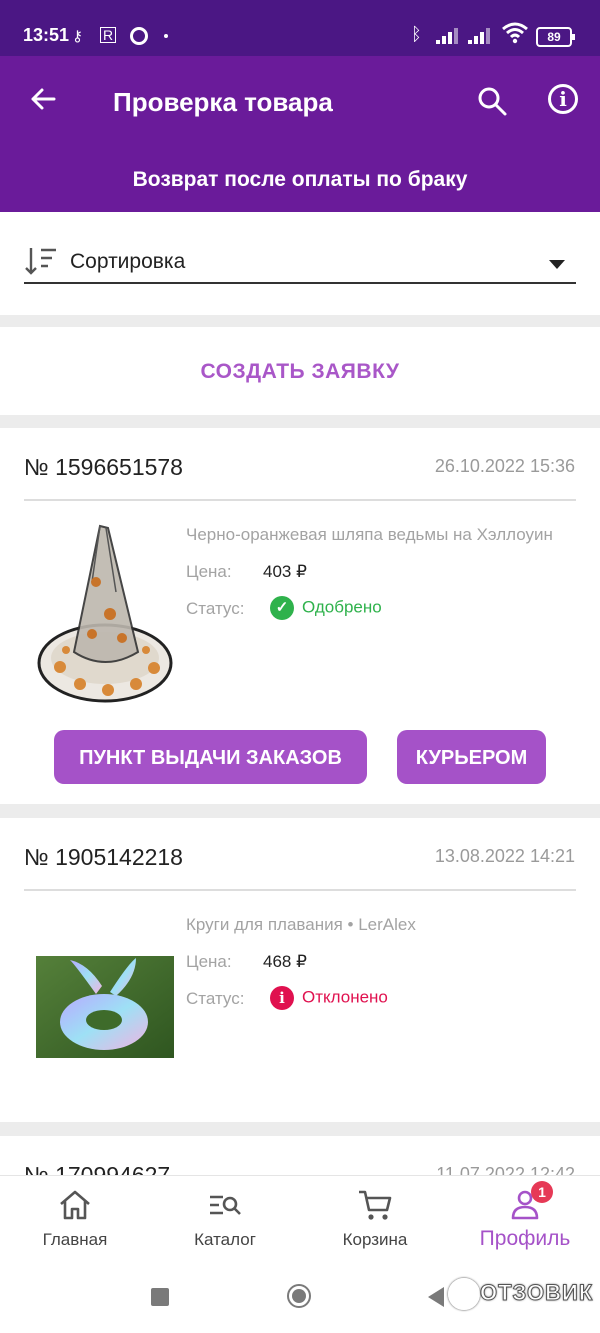 Image resolution: width=600 pixels, height=1333 pixels. What do you see at coordinates (504, 466) in the screenshot?
I see `order-date: 26.10.2022 15:36` at bounding box center [504, 466].